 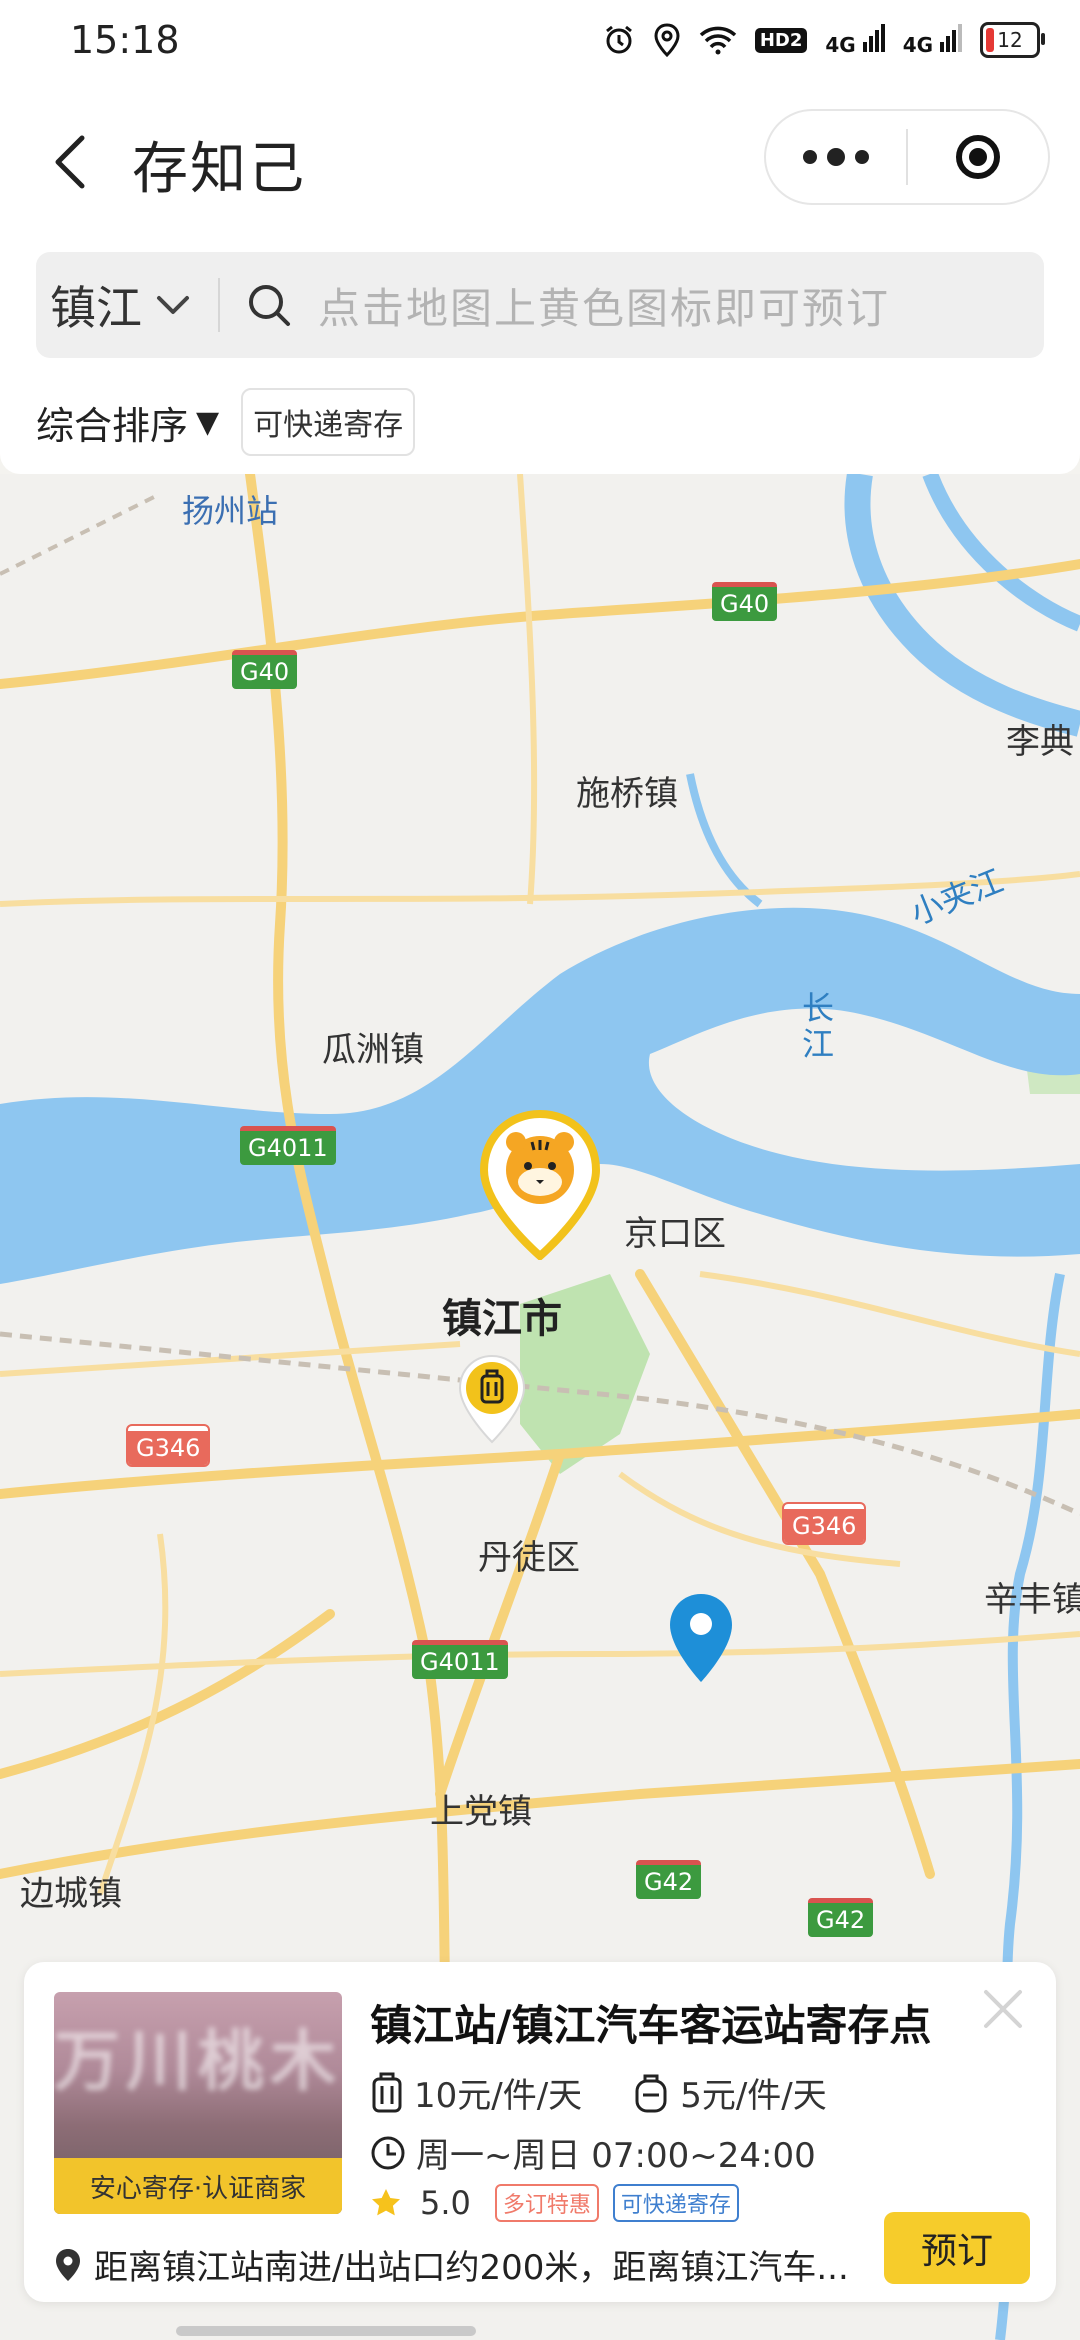 I want to click on target-icon, so click(x=978, y=157).